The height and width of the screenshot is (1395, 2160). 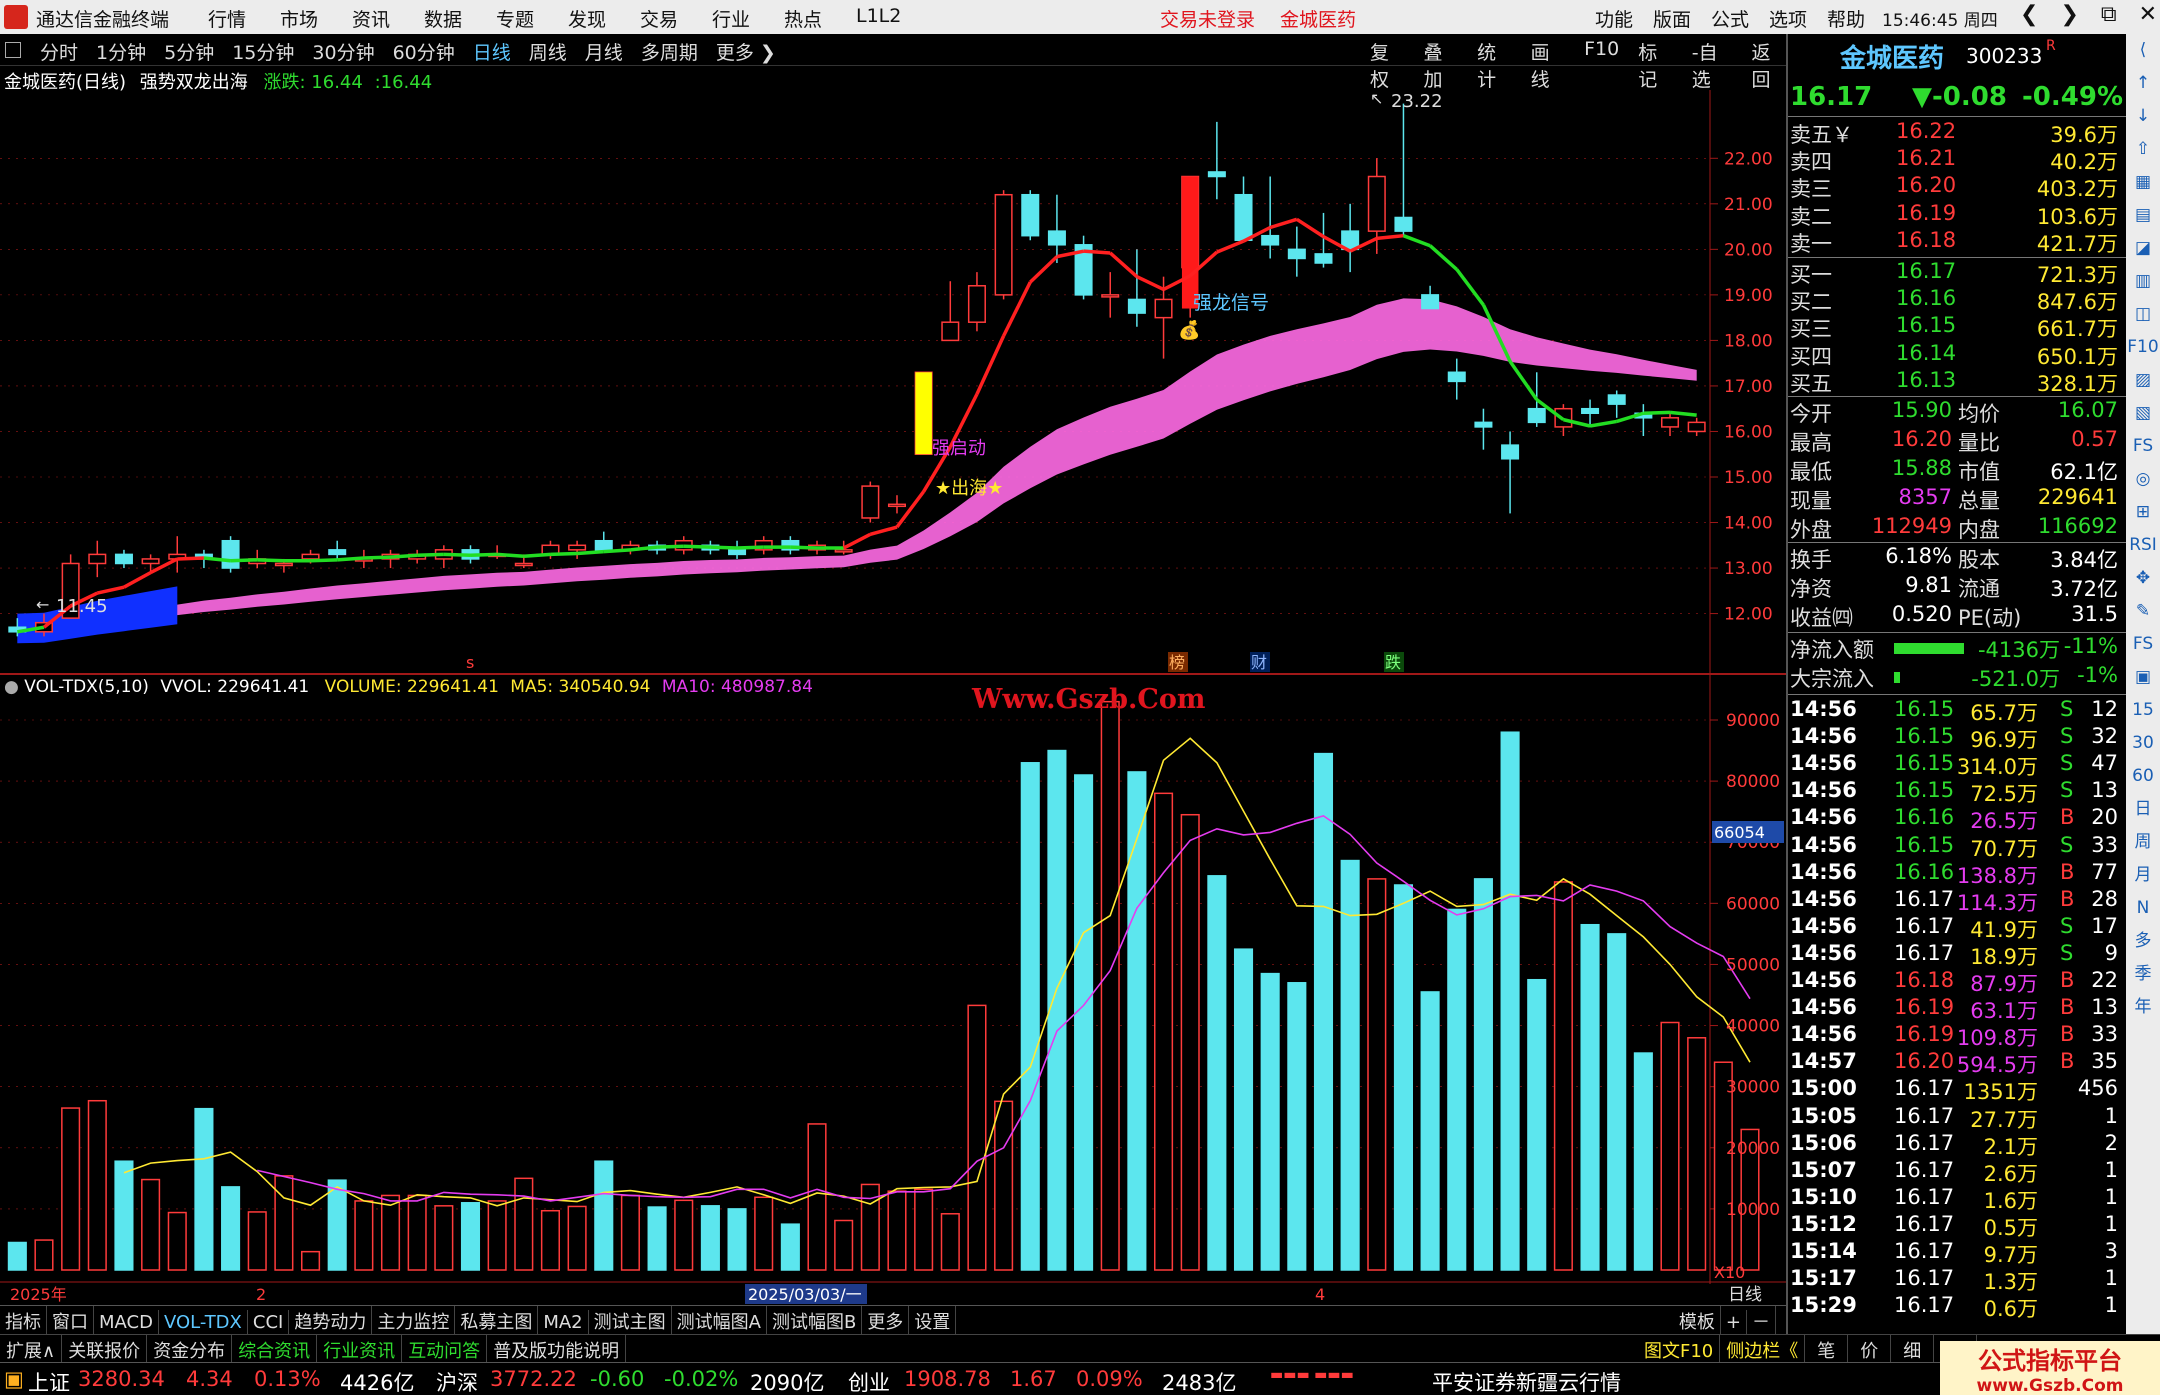 I want to click on tool-button: -自选, so click(x=1712, y=65).